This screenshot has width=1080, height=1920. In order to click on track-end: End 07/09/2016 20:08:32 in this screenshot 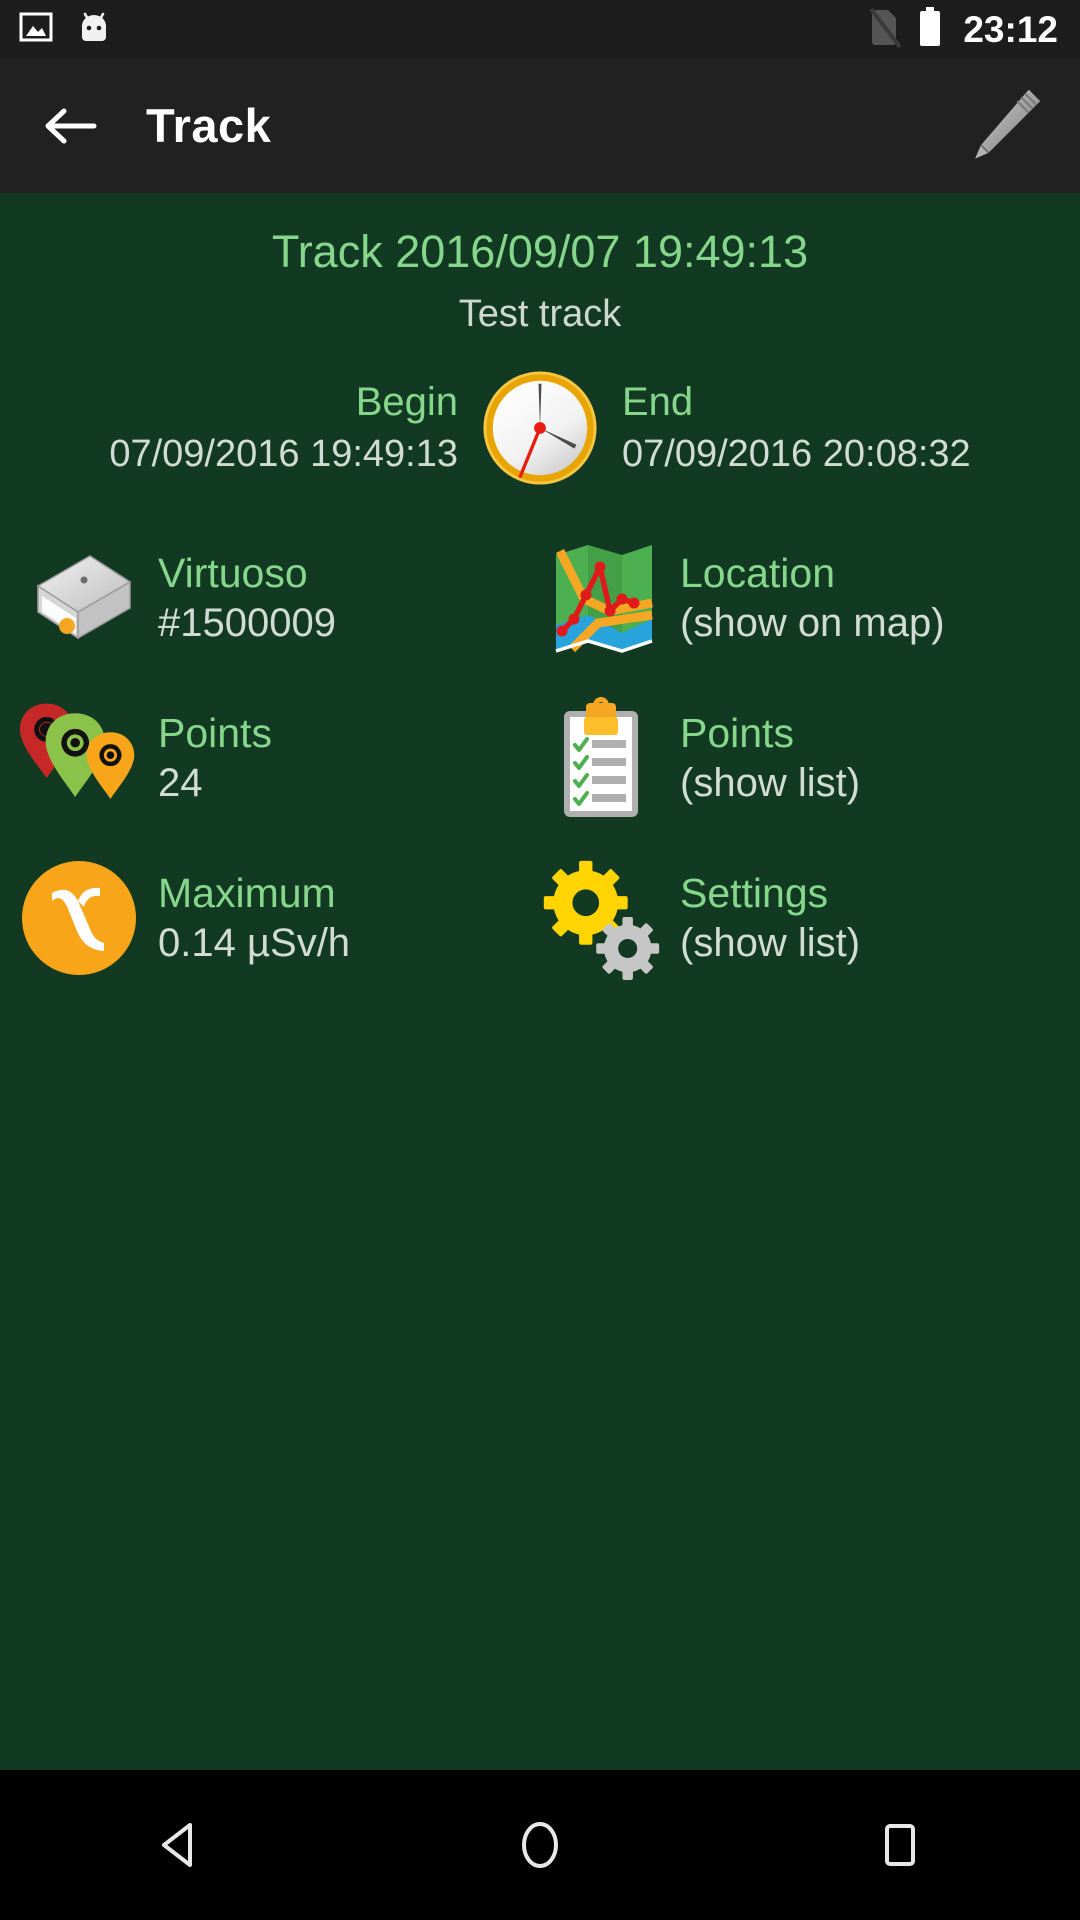, I will do `click(807, 428)`.